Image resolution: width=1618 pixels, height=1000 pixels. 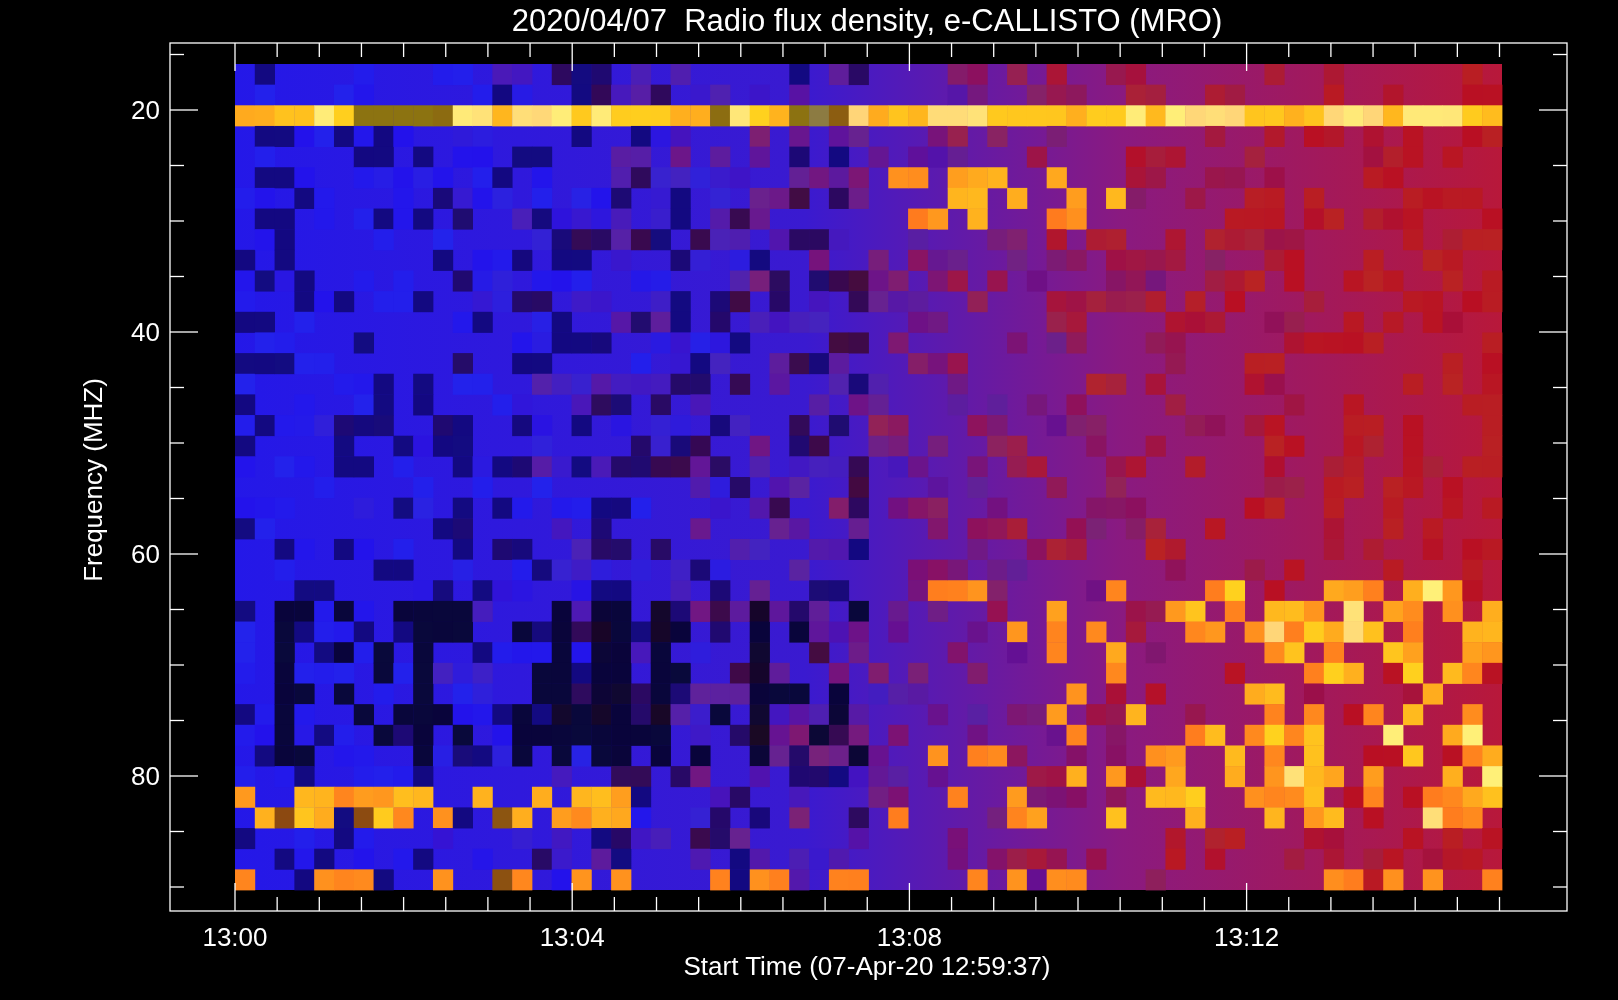 What do you see at coordinates (867, 966) in the screenshot?
I see `x-axis-label: Start Time (07-Apr-20 12:59:37)` at bounding box center [867, 966].